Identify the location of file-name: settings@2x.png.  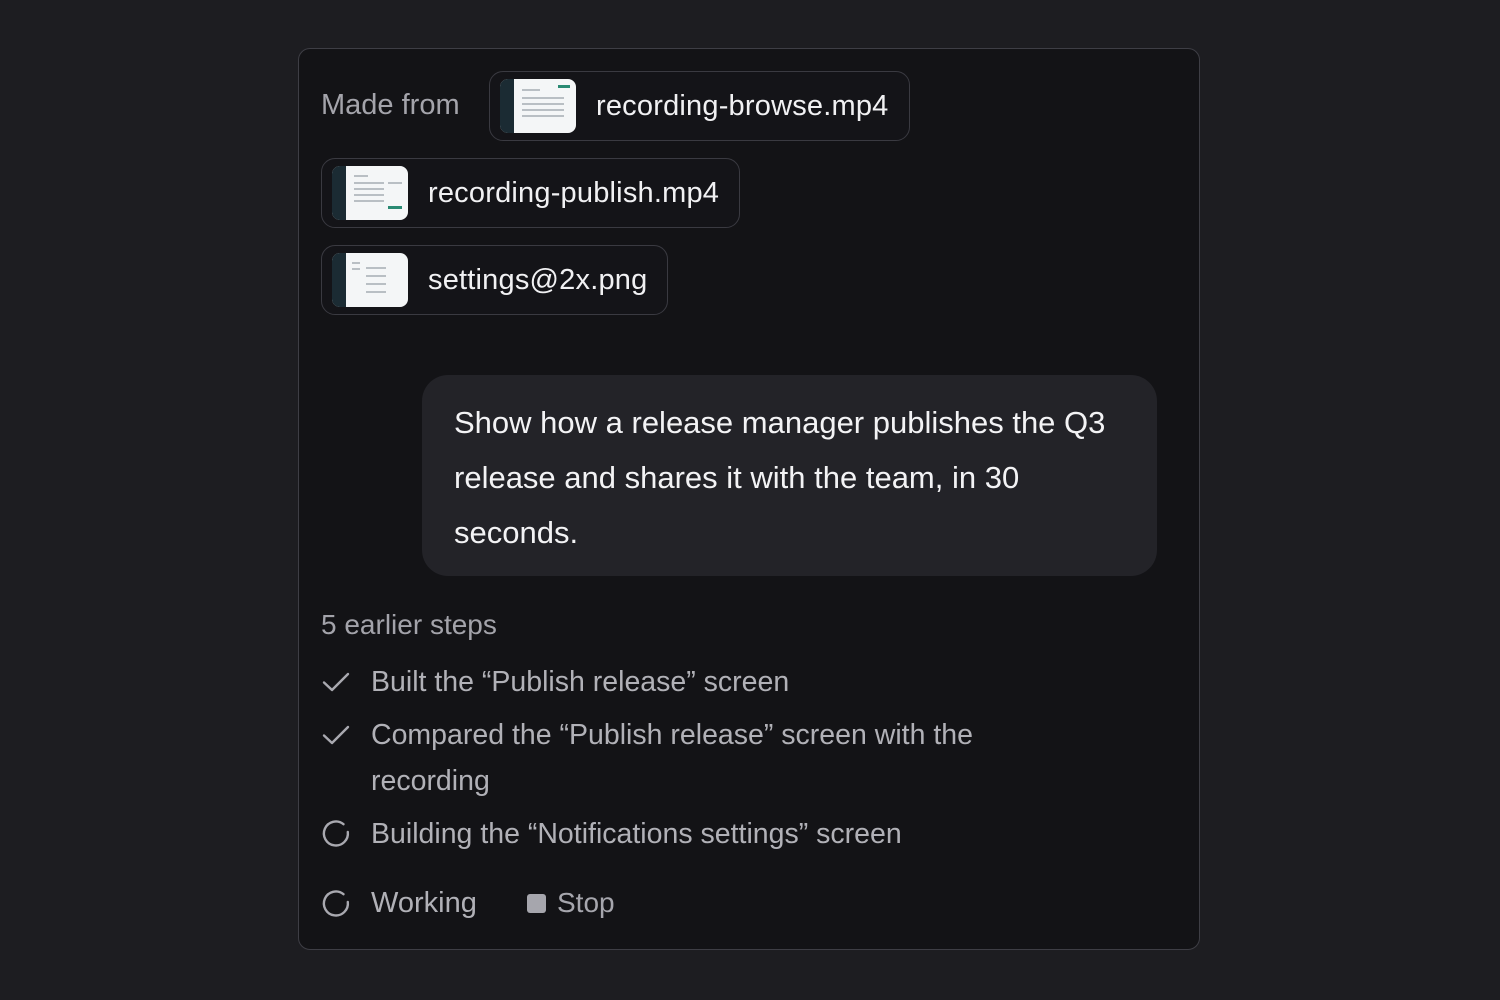
(538, 279).